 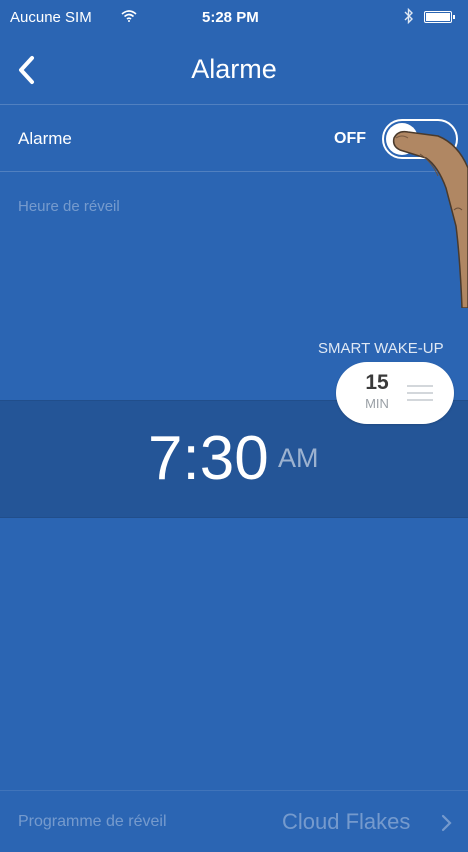 What do you see at coordinates (234, 138) in the screenshot?
I see `alarm-row: Alarme OFF` at bounding box center [234, 138].